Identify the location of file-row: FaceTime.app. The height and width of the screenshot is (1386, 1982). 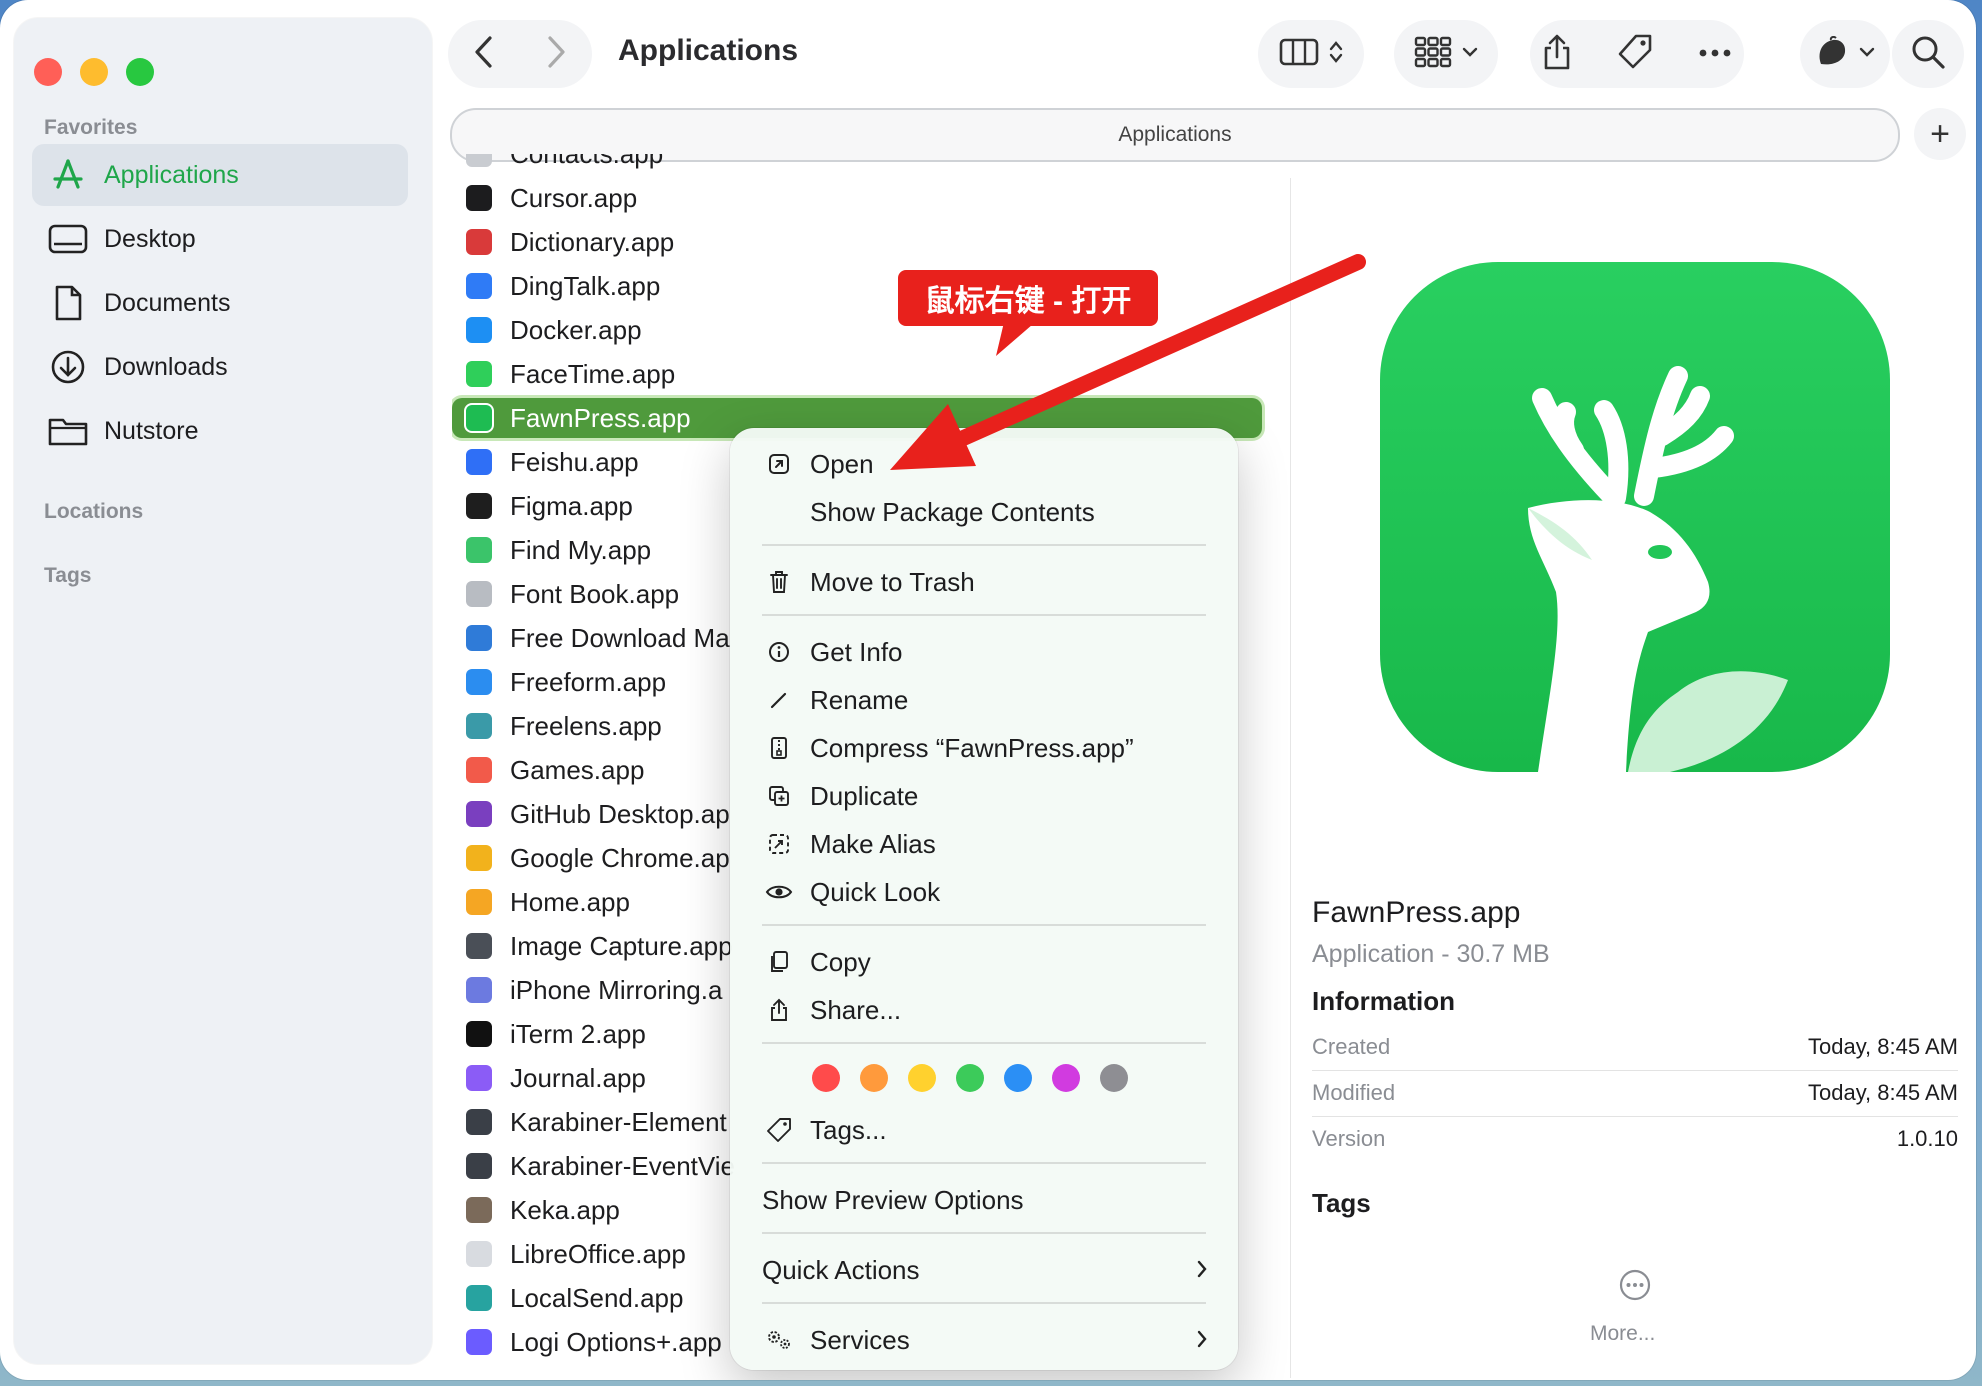
(857, 374).